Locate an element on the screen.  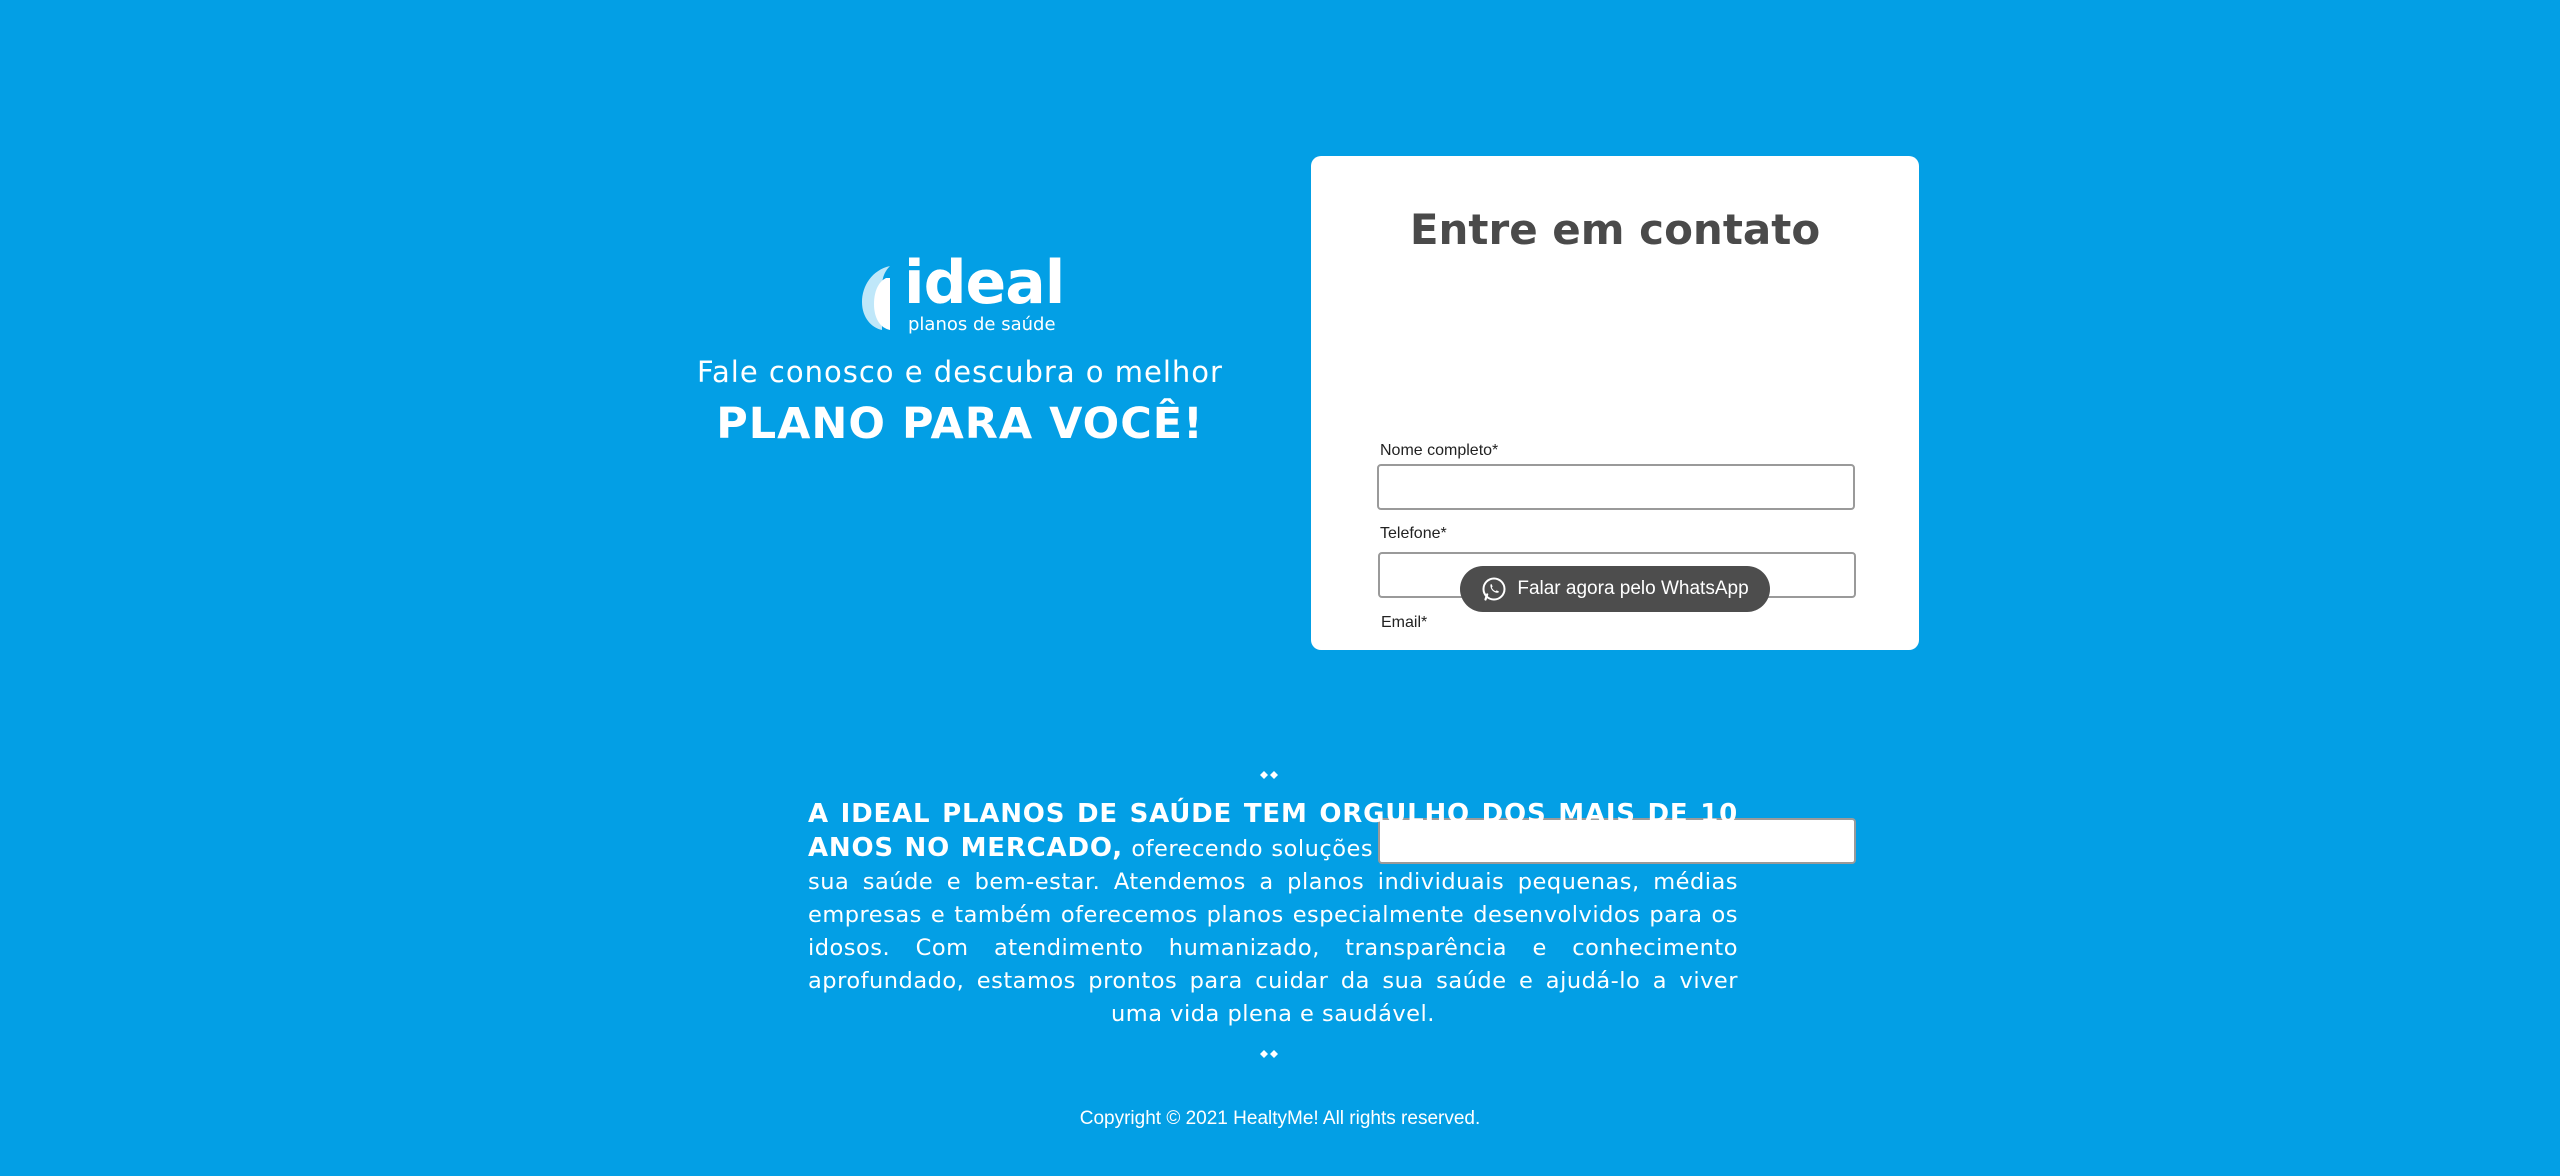
phone-label: Telefone* is located at coordinates (1413, 533).